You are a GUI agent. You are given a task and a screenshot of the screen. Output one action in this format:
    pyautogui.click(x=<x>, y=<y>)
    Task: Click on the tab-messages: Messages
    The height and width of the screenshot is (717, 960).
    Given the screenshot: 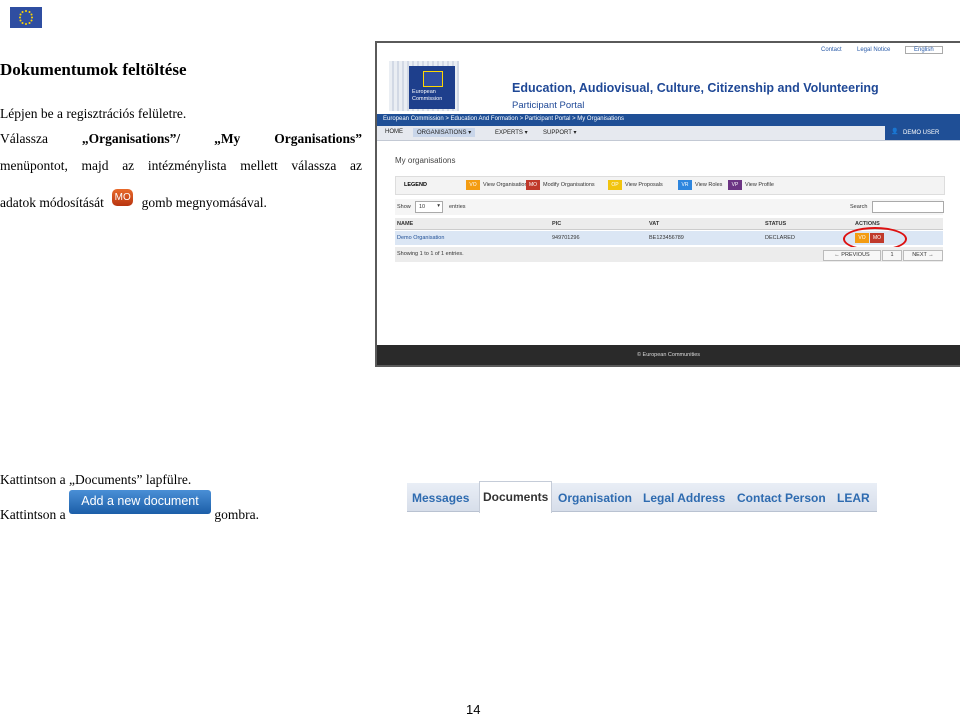 What is the action you would take?
    pyautogui.click(x=440, y=497)
    